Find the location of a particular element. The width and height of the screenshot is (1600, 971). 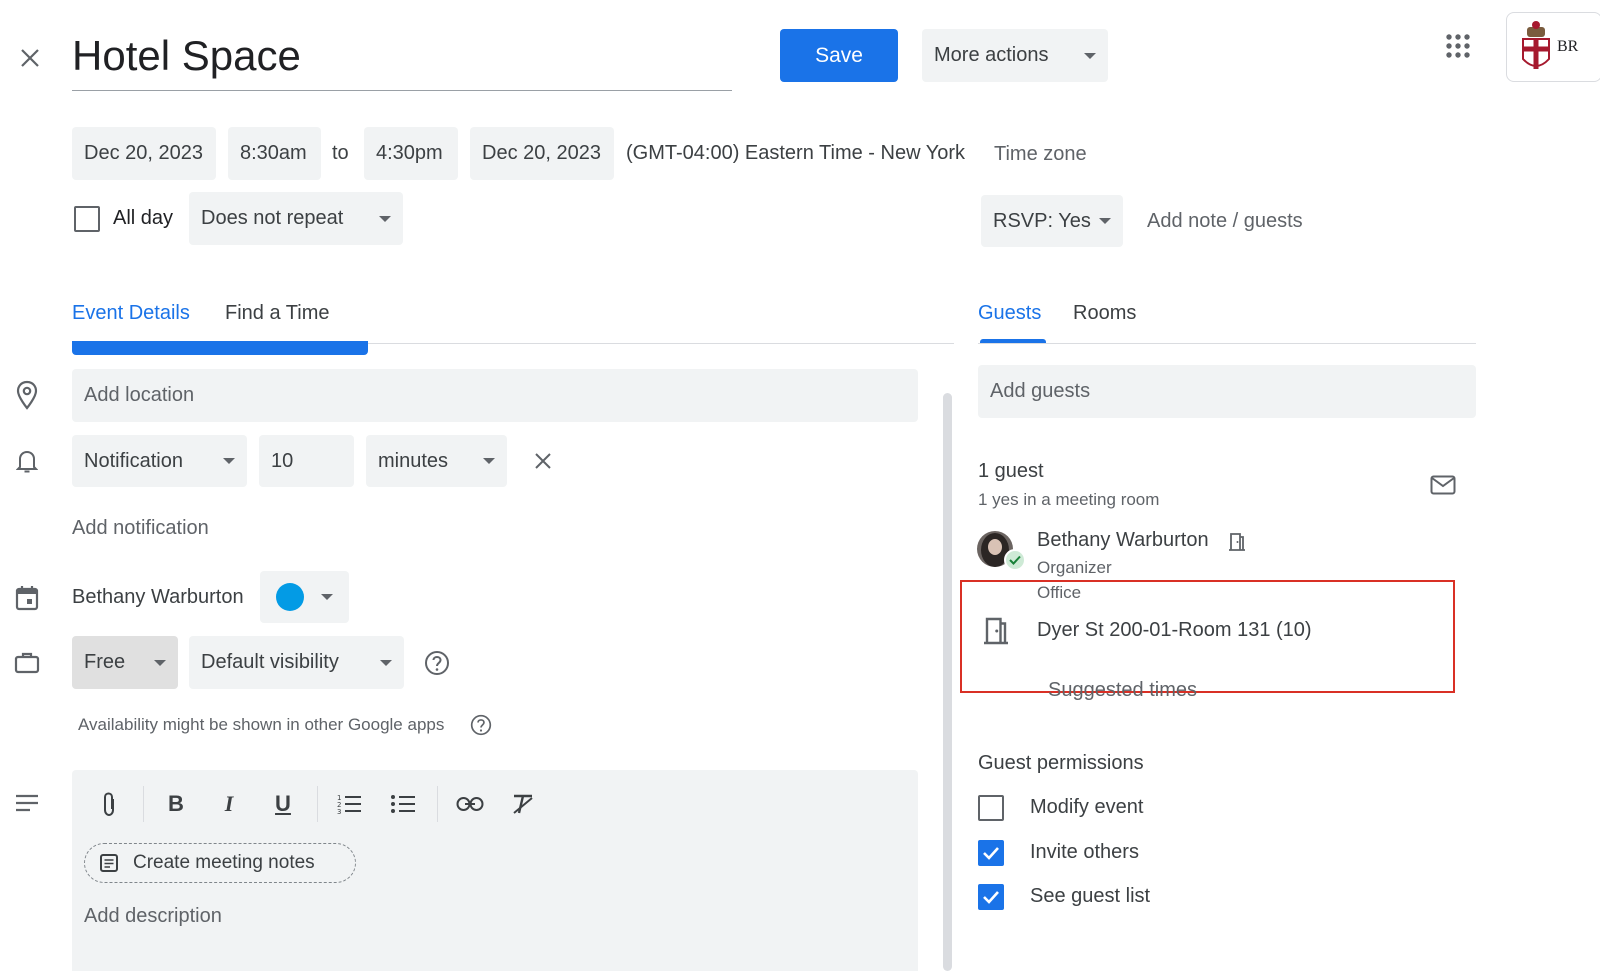

add-notification-link: Add notification is located at coordinates (140, 528).